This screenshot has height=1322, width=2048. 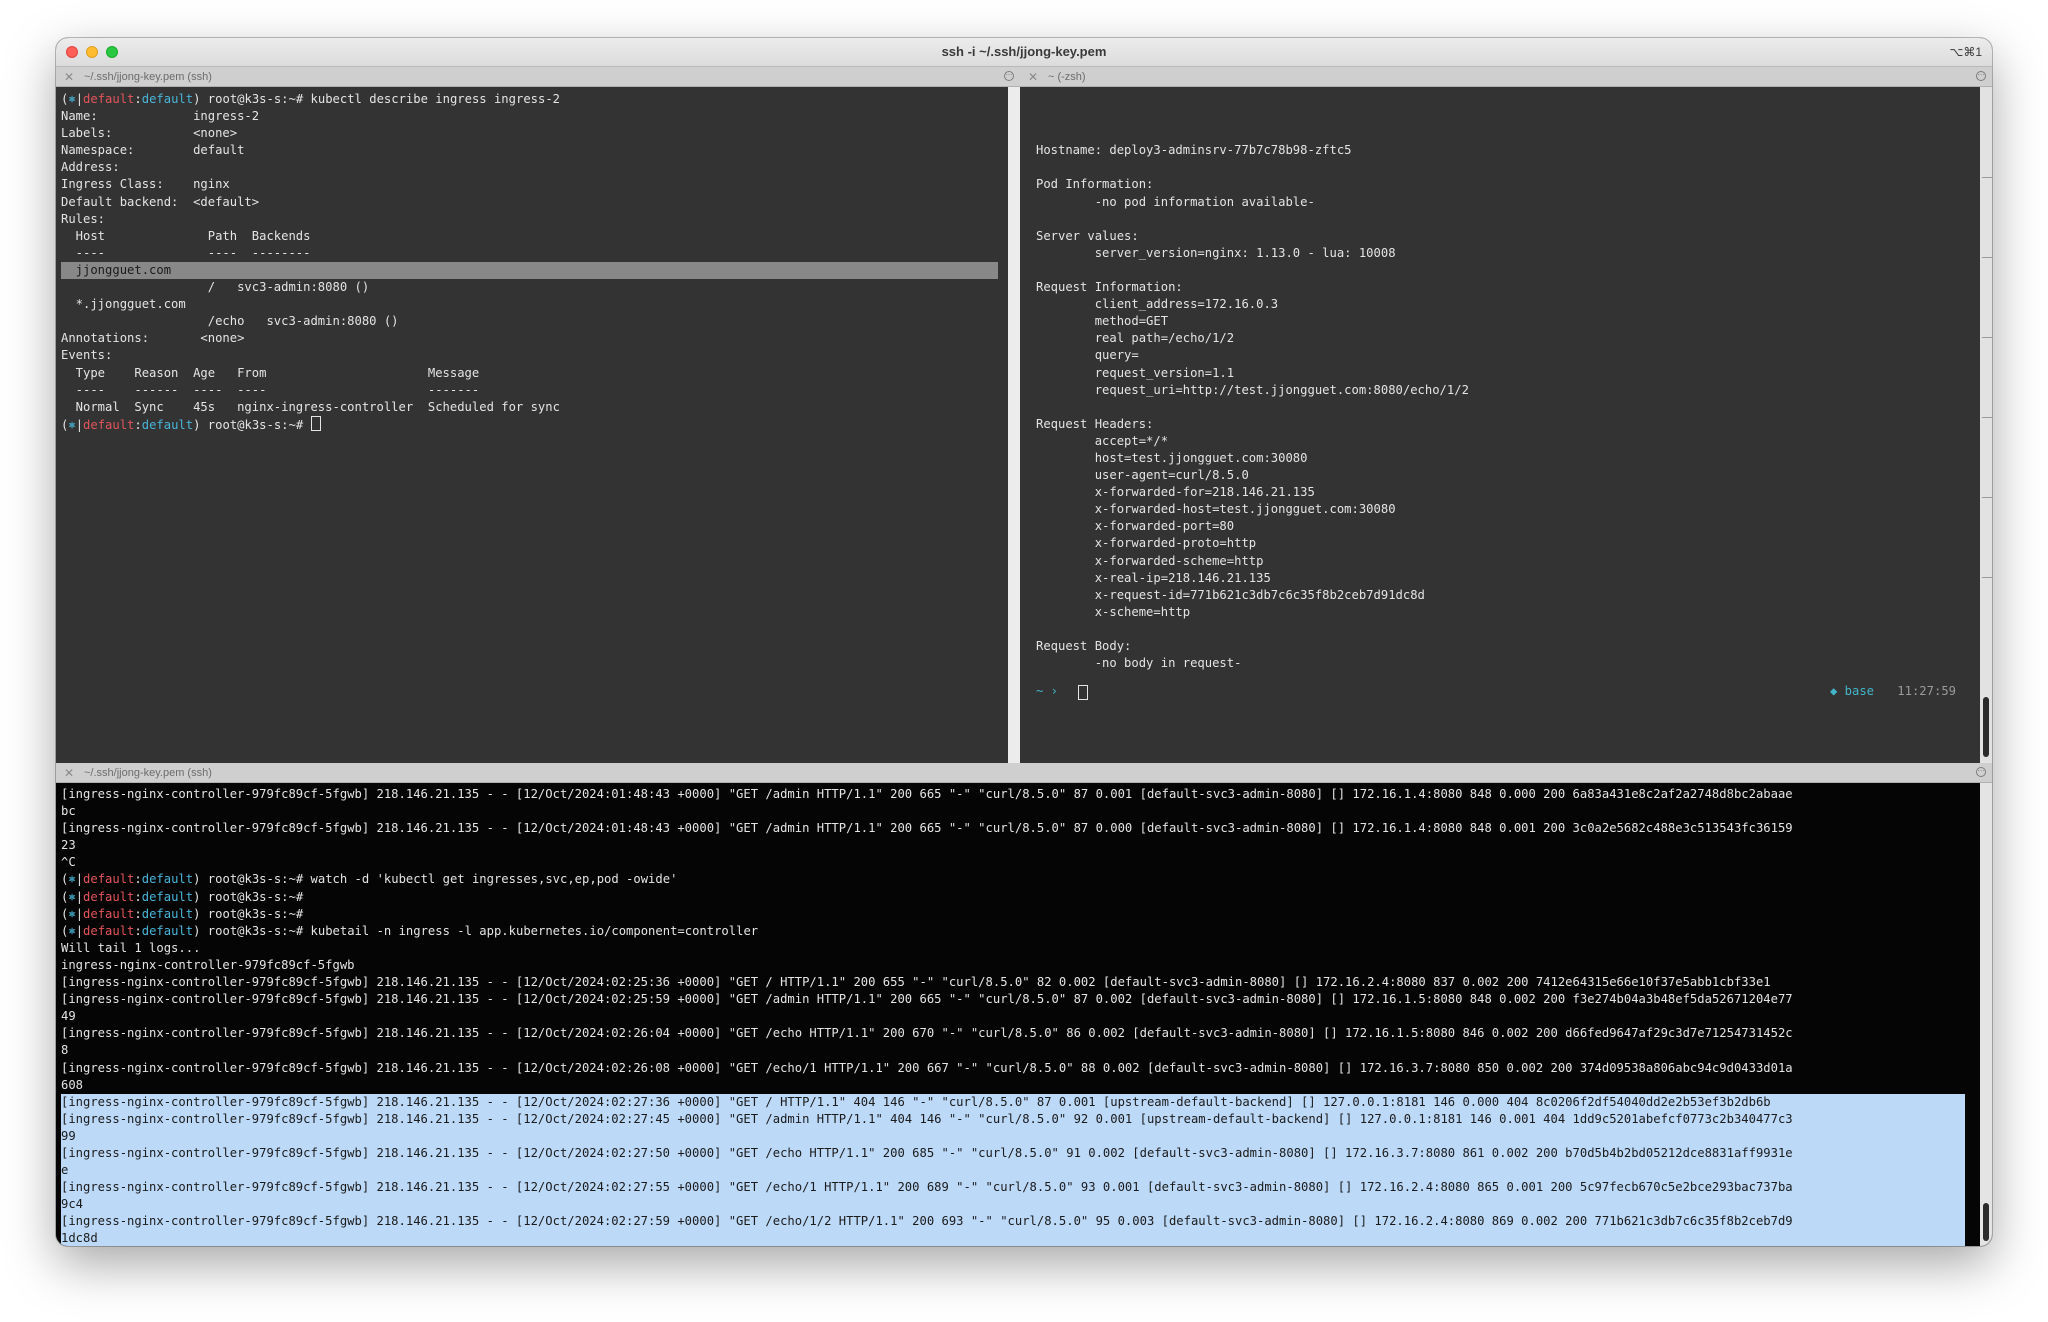 I want to click on scrollbar-top-right, so click(x=1986, y=425).